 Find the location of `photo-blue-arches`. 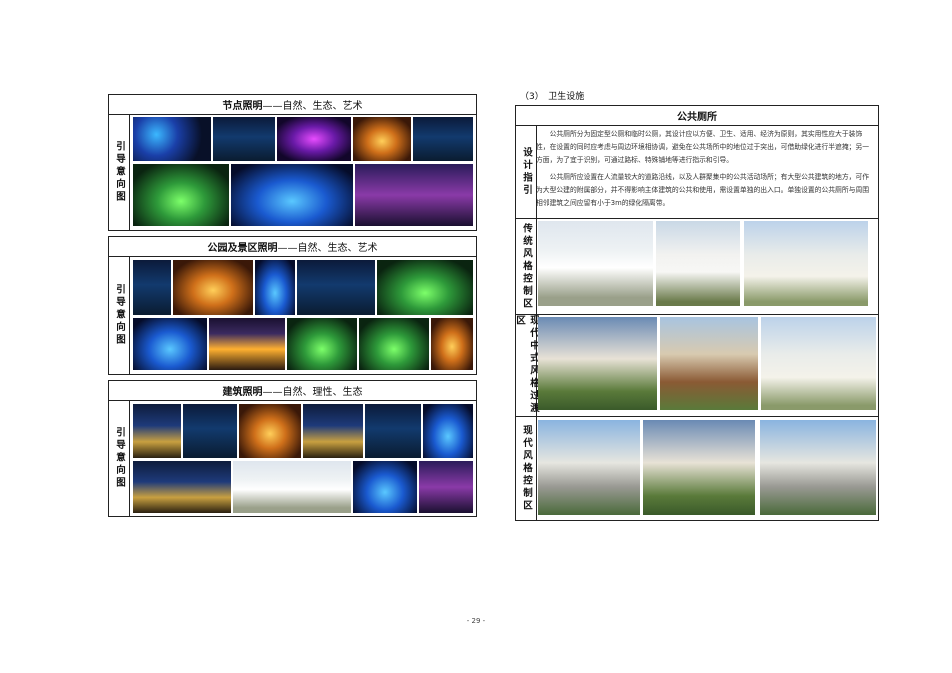

photo-blue-arches is located at coordinates (172, 139).